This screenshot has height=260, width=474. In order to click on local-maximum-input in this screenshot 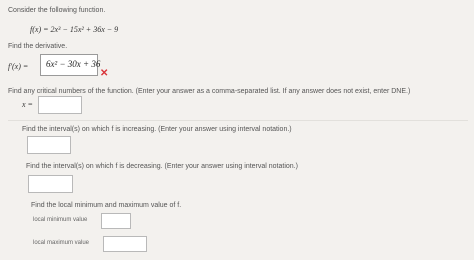, I will do `click(125, 244)`.